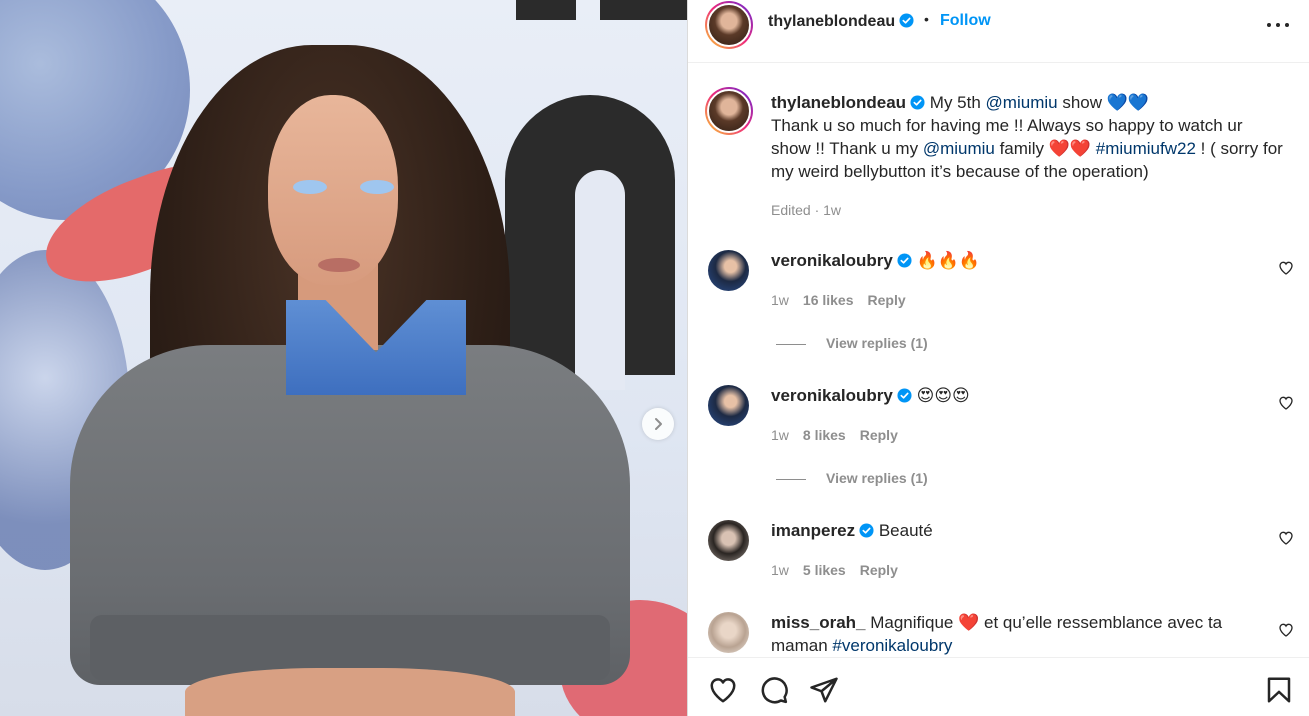  What do you see at coordinates (824, 435) in the screenshot?
I see `comment-likes: 8 likes` at bounding box center [824, 435].